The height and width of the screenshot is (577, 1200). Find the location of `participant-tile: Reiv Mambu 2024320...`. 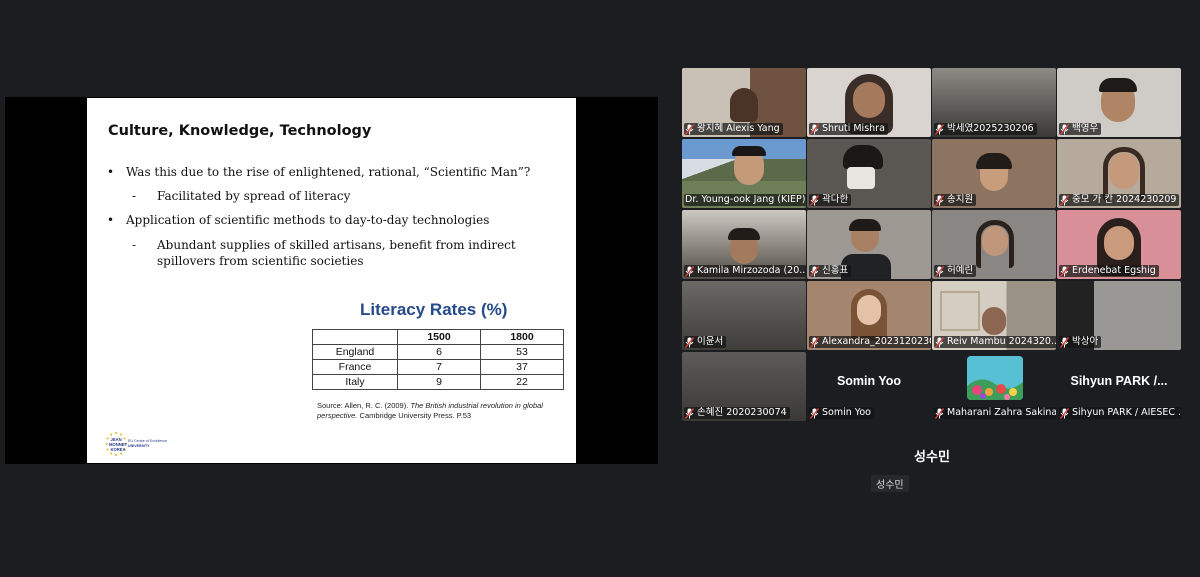

participant-tile: Reiv Mambu 2024320... is located at coordinates (994, 315).